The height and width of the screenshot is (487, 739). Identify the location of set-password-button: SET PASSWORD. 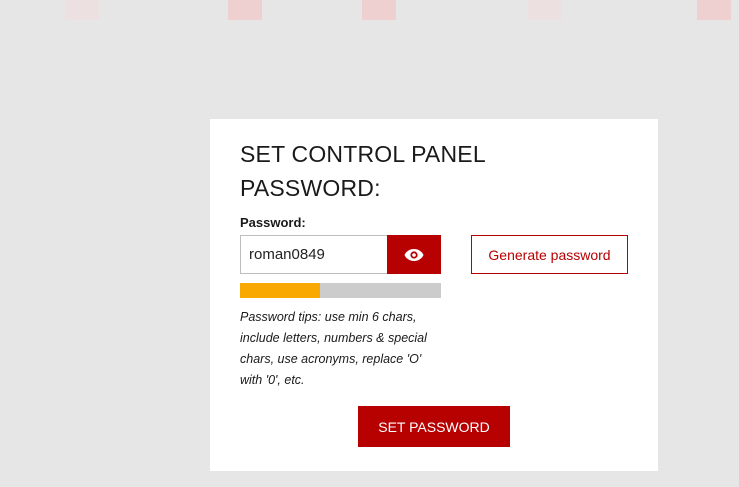
(434, 426).